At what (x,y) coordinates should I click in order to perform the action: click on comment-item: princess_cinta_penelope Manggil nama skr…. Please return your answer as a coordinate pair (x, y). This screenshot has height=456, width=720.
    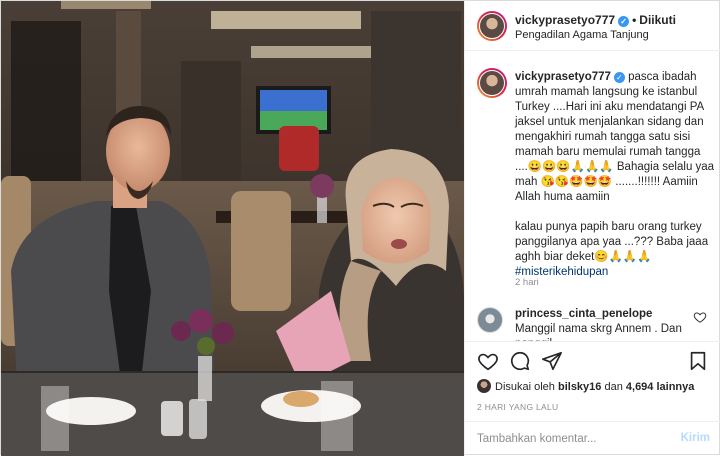
    Looking at the image, I should click on (604, 324).